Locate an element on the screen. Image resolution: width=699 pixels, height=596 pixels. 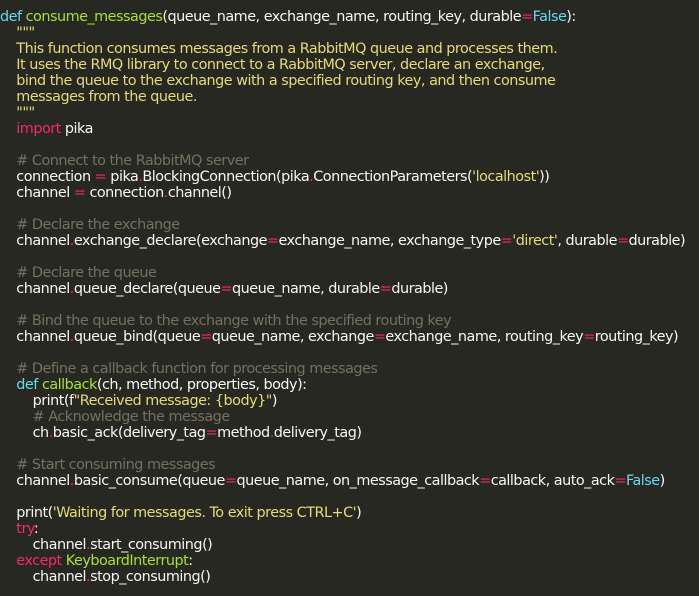
code-token: method is located at coordinates (243, 433).